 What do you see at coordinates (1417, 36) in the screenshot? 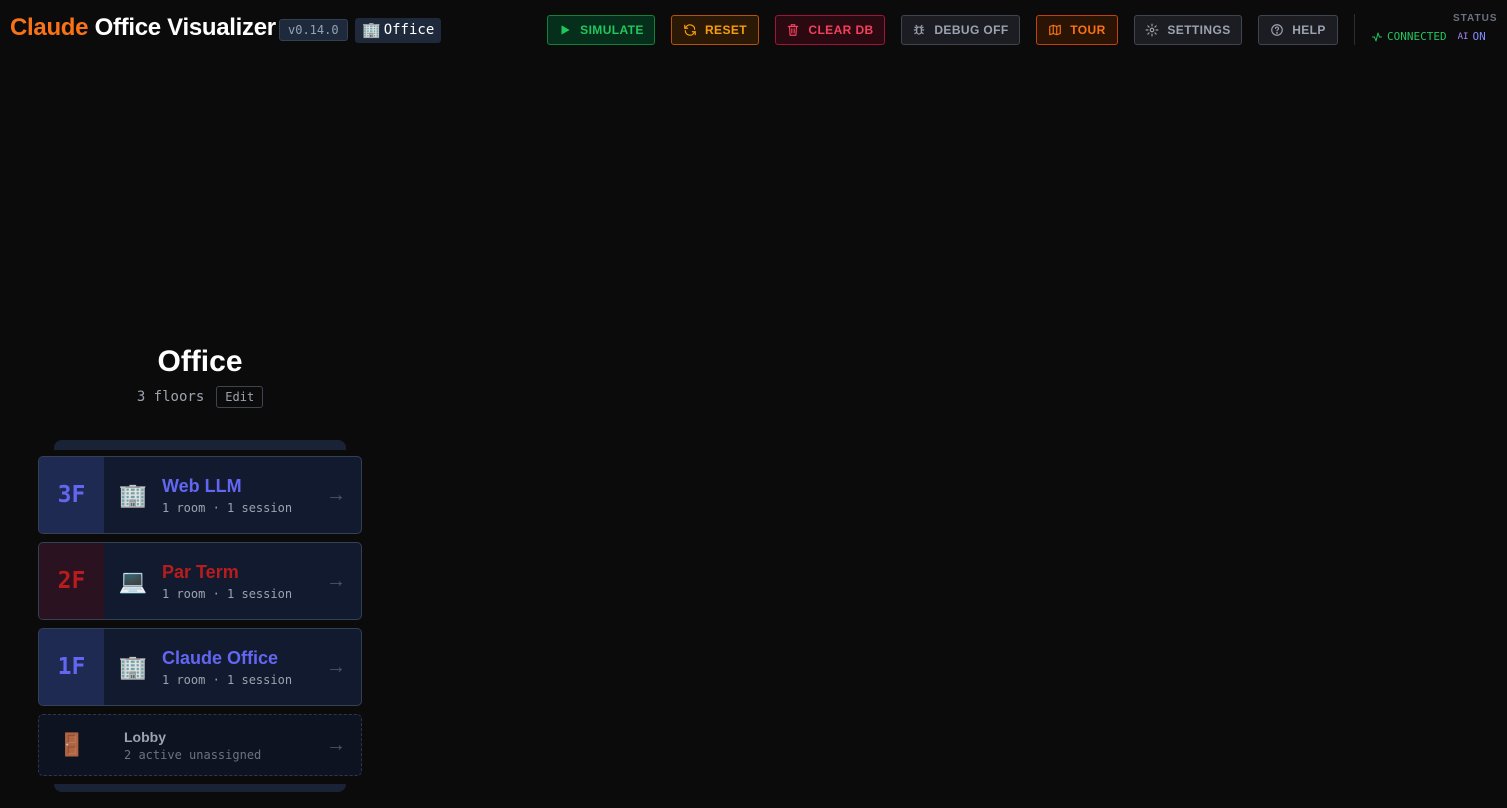
I see `connection-status: CONNECTED` at bounding box center [1417, 36].